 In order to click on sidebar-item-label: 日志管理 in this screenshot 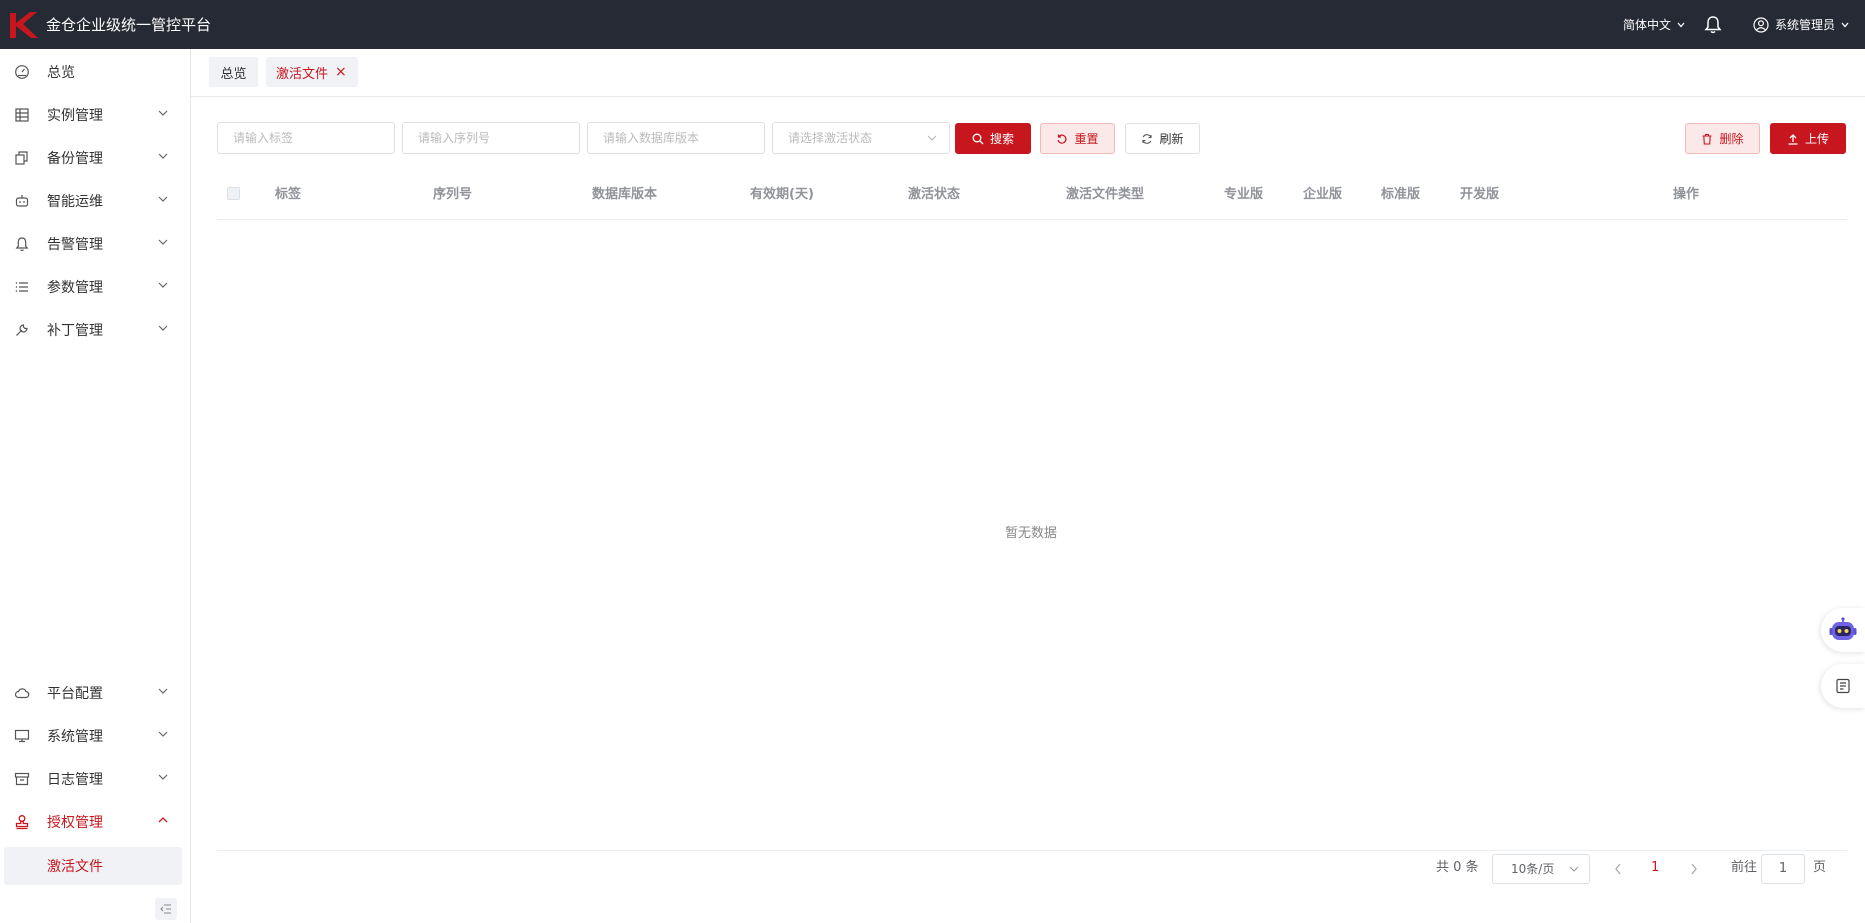, I will do `click(75, 780)`.